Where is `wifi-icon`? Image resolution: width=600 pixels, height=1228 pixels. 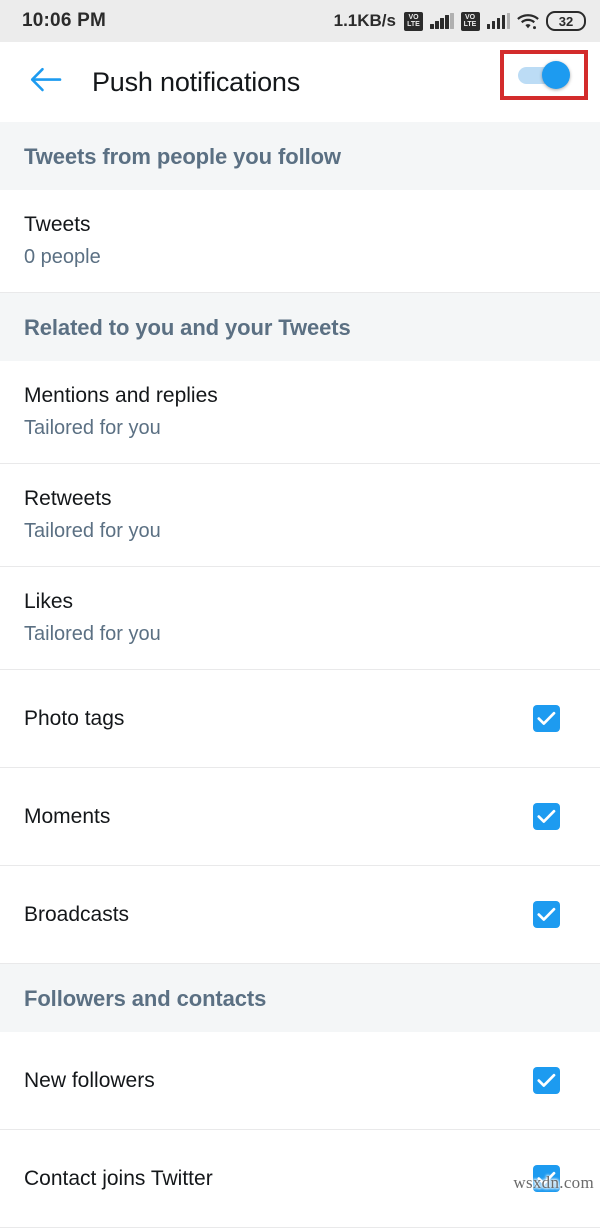
wifi-icon is located at coordinates (528, 21).